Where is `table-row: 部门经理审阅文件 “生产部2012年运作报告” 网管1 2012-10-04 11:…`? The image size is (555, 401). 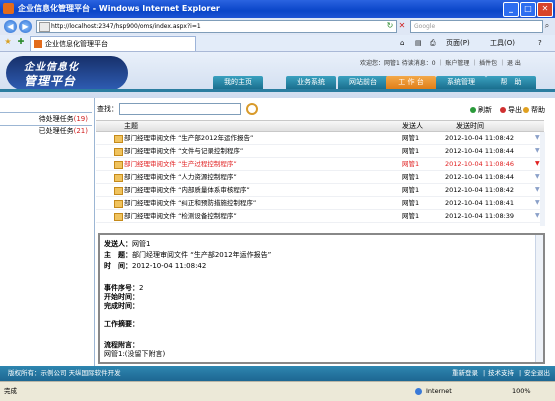 table-row: 部门经理审阅文件 “生产部2012年运作报告” 网管1 2012-10-04 11:… is located at coordinates (320, 138).